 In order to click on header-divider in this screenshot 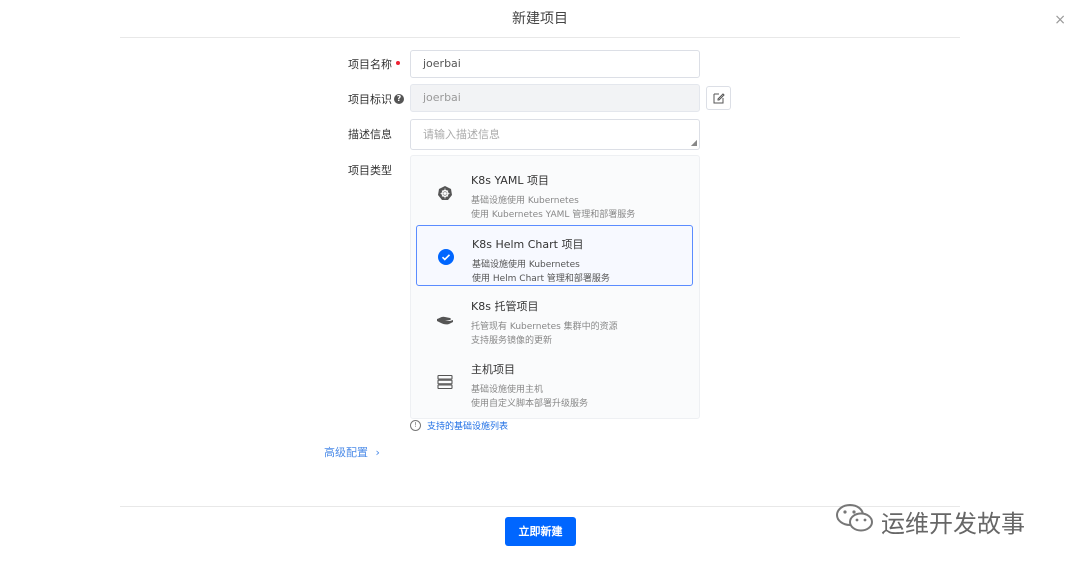, I will do `click(540, 37)`.